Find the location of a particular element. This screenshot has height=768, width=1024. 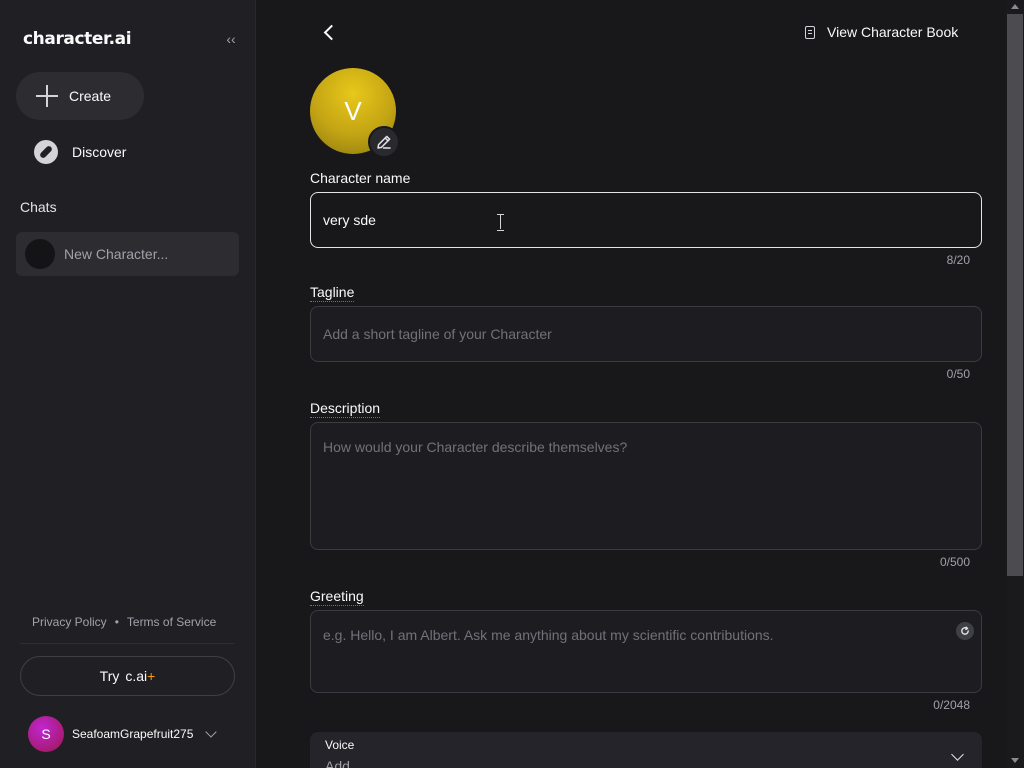

tagline-counter: 0/50 is located at coordinates (958, 374).